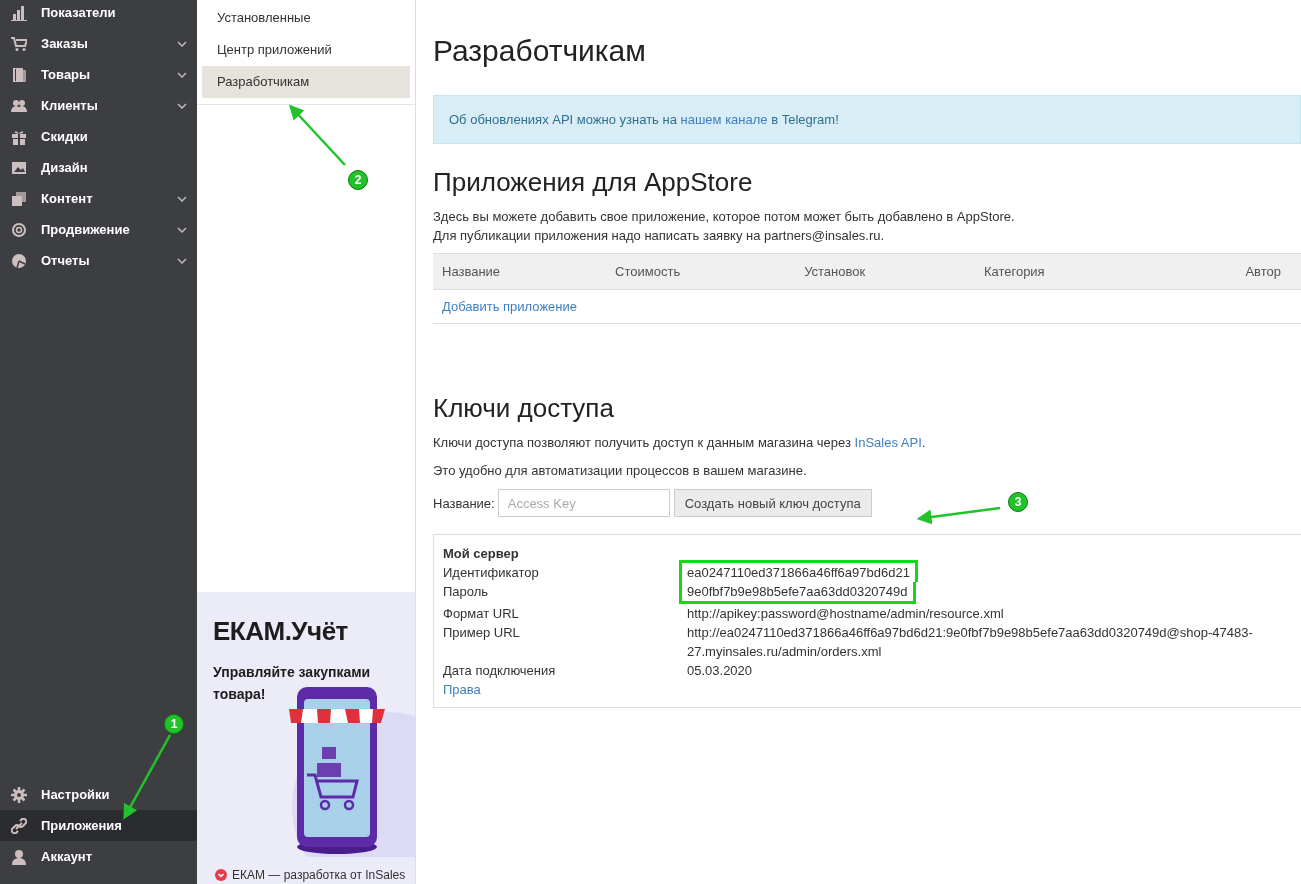  Describe the element at coordinates (720, 670) in the screenshot. I see `field-value: 05.03.2020` at that location.